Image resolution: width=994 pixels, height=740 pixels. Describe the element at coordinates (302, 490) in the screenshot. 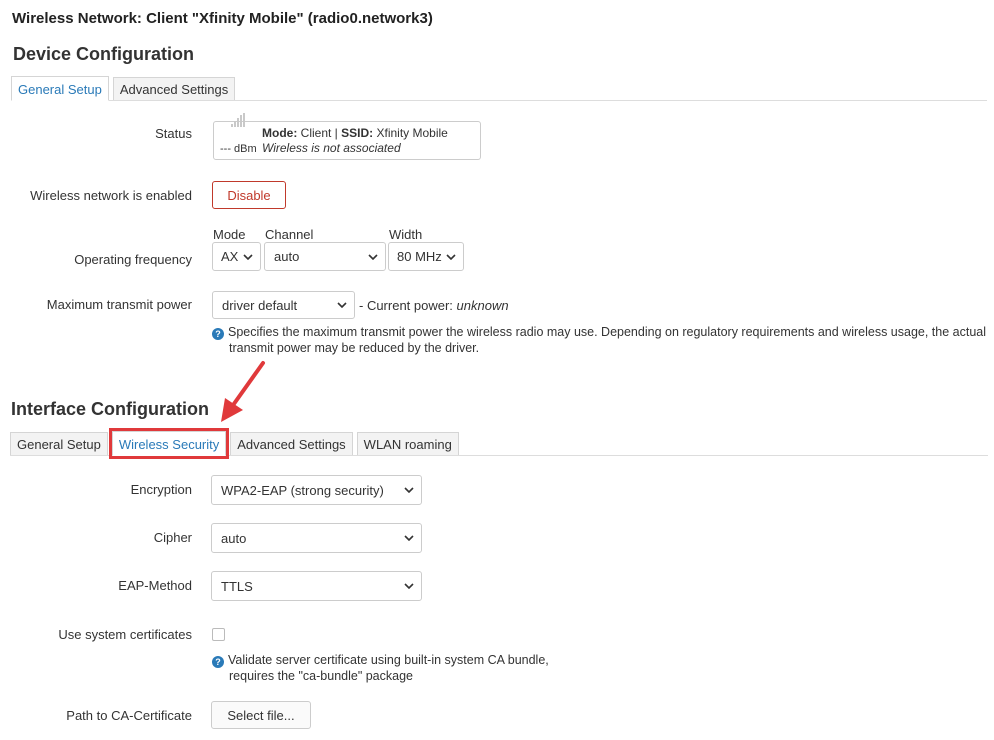

I see `encryption-select-value: WPA2-EAP (strong security)` at that location.